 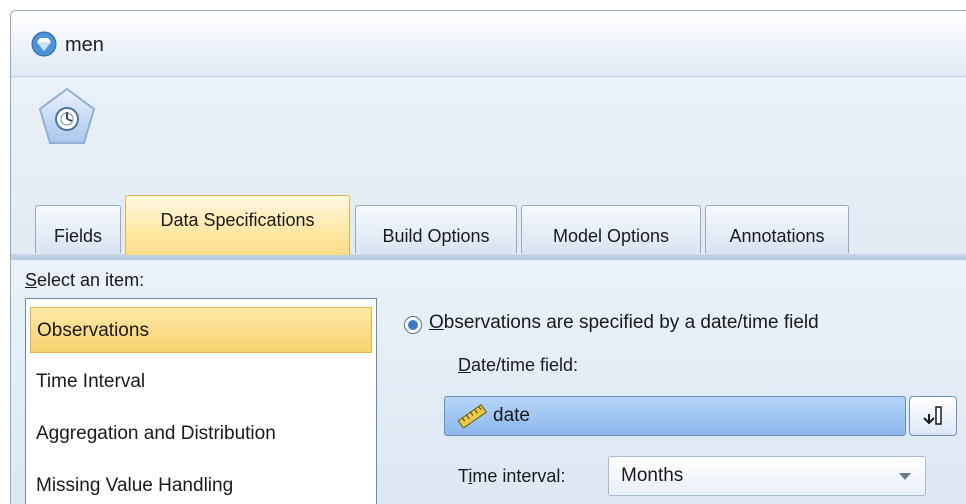 What do you see at coordinates (85, 280) in the screenshot?
I see `select-item-label: Select an item:` at bounding box center [85, 280].